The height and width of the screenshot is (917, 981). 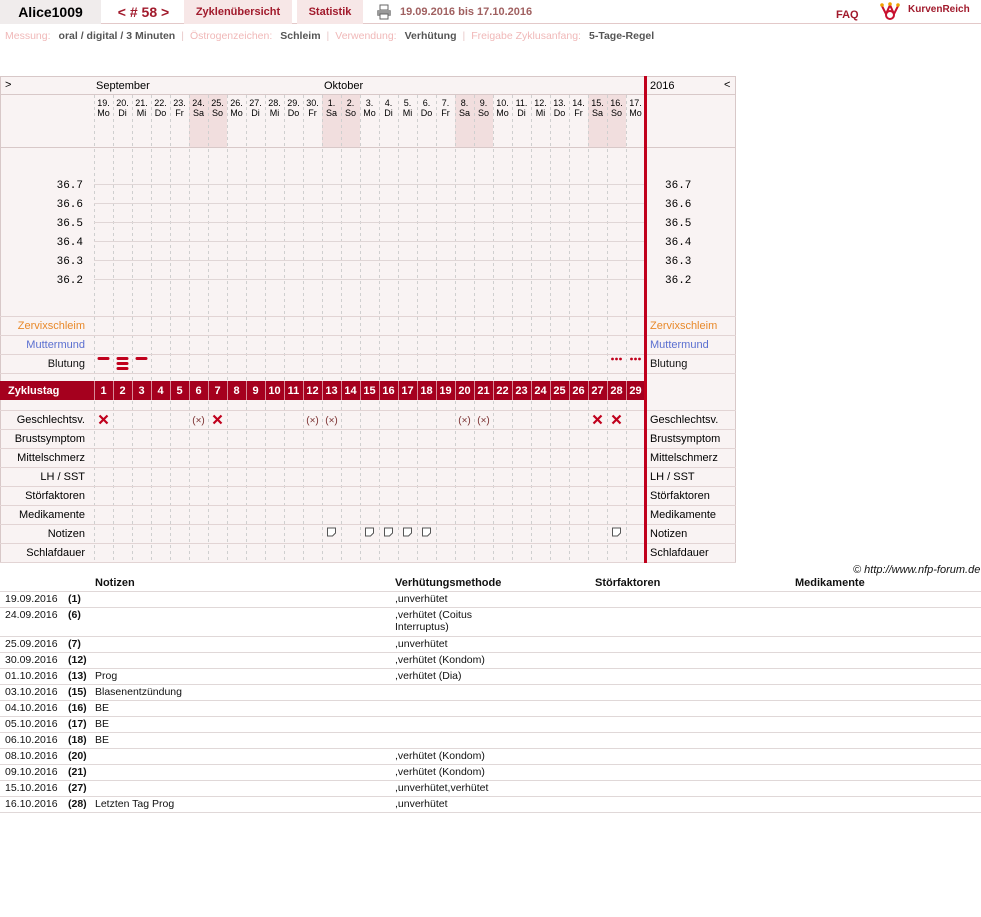 What do you see at coordinates (446, 103) in the screenshot?
I see `day-date: 7.` at bounding box center [446, 103].